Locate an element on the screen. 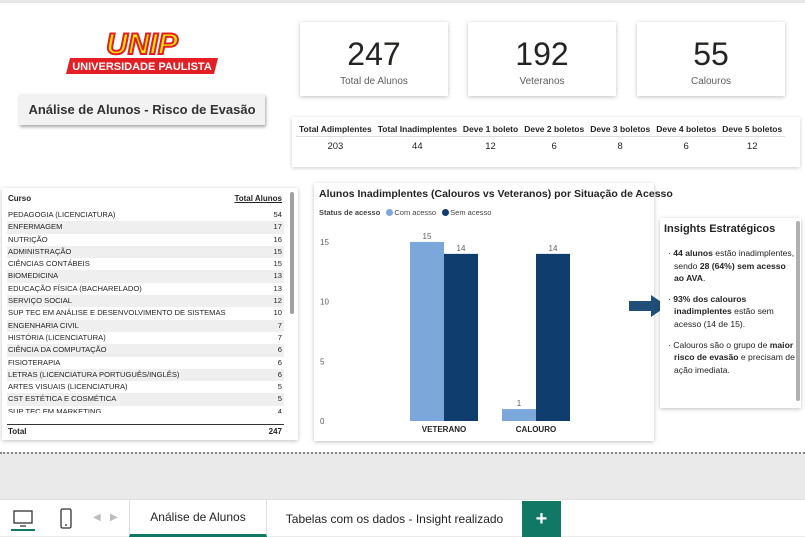 Image resolution: width=805 pixels, height=537 pixels. y-tick-label: 15 is located at coordinates (324, 242).